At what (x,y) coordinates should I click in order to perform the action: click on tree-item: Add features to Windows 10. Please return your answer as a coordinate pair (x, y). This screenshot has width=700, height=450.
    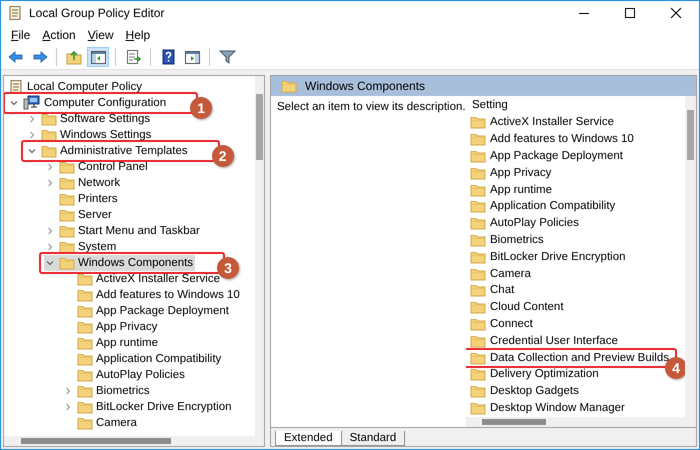
    Looking at the image, I should click on (152, 295).